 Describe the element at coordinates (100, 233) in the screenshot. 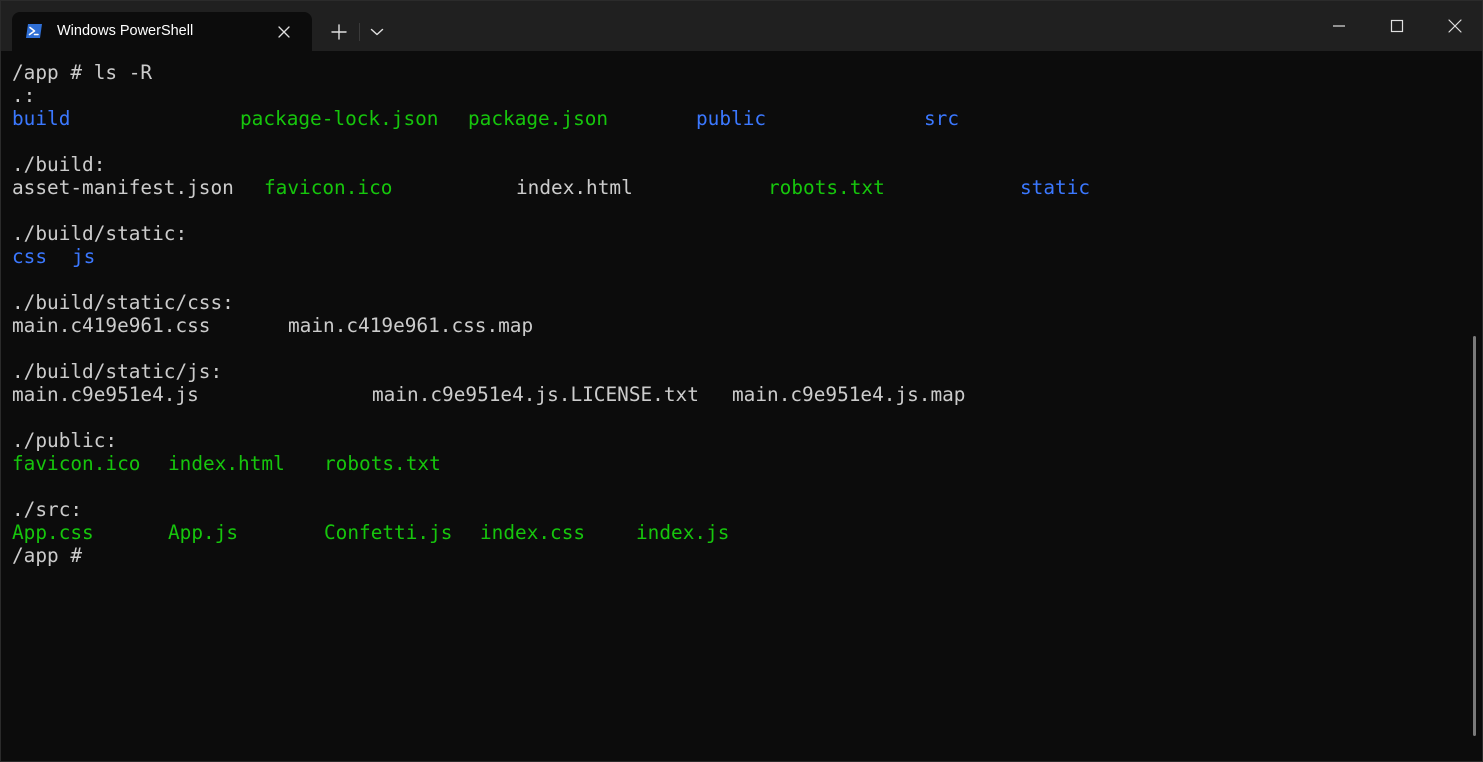

I see `dir-header: ./build/static:` at that location.